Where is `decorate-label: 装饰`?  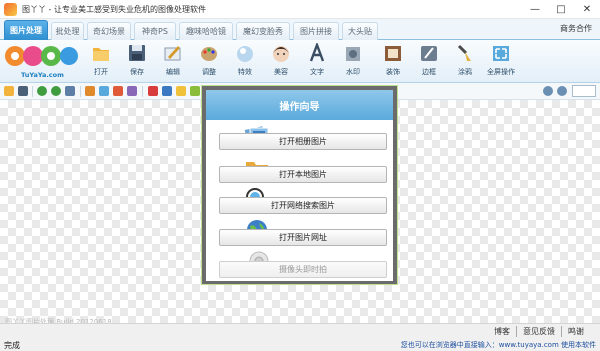
decorate-label: 装饰 is located at coordinates (393, 72).